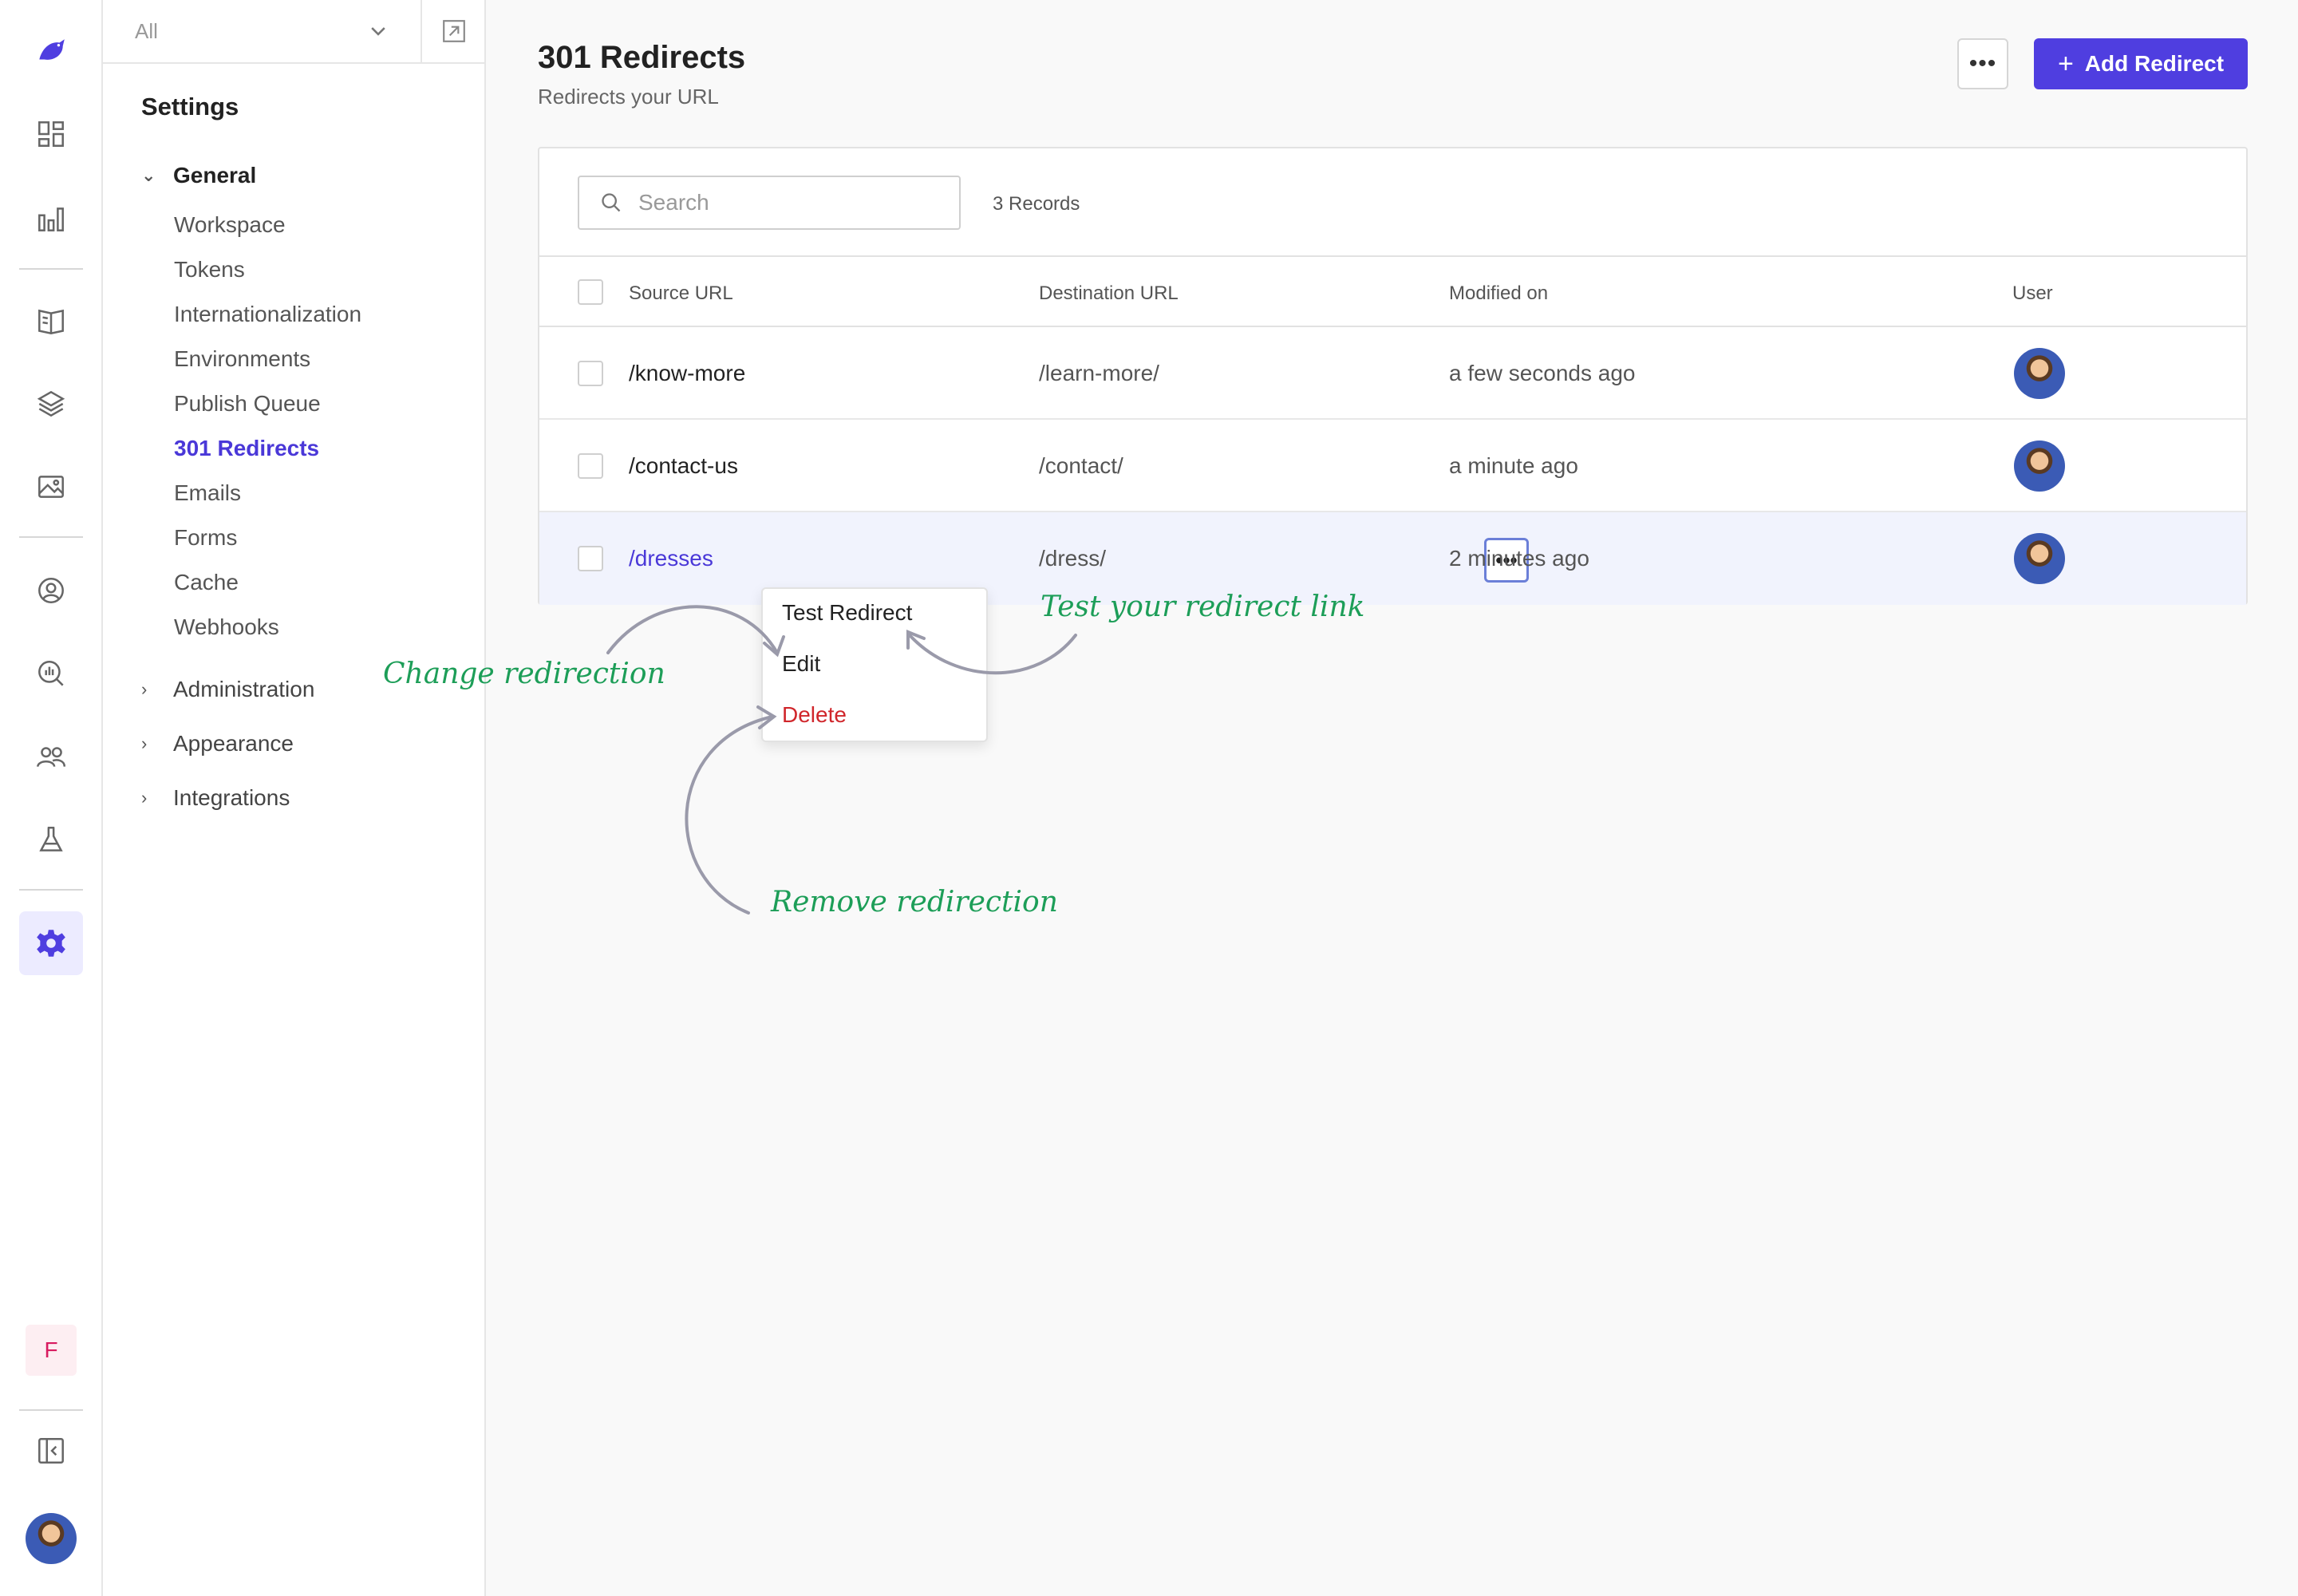 This screenshot has height=1596, width=2298. I want to click on stack-select: All, so click(262, 32).